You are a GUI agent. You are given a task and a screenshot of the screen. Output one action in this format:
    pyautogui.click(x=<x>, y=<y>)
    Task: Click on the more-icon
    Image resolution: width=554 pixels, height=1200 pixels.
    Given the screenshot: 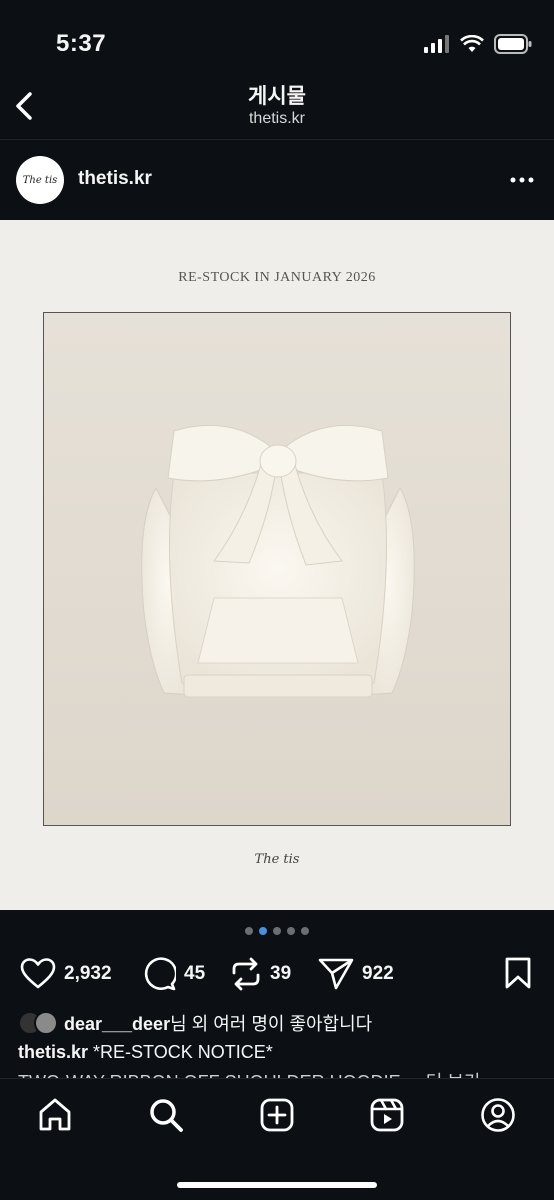 What is the action you would take?
    pyautogui.click(x=522, y=180)
    